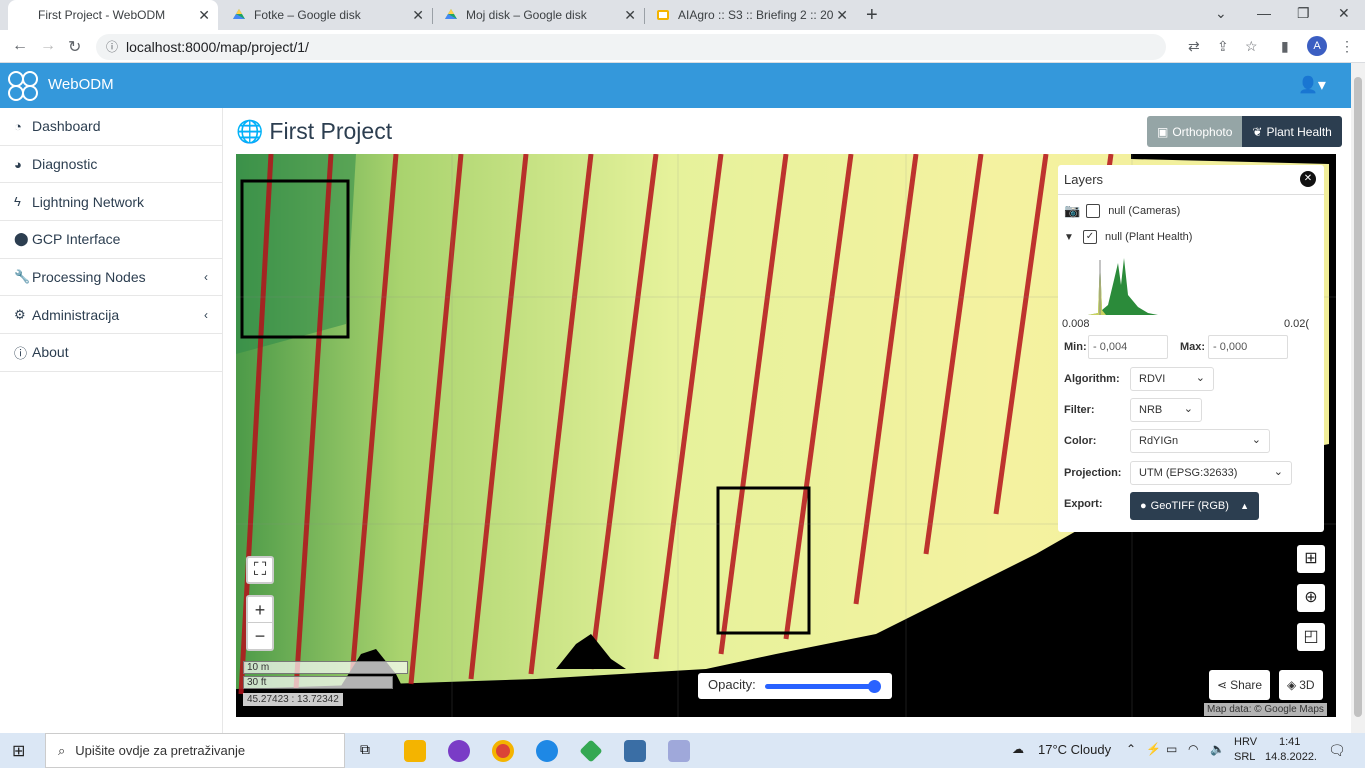 Image resolution: width=1365 pixels, height=768 pixels. I want to click on 3d-button: ◈ 3D, so click(1301, 685).